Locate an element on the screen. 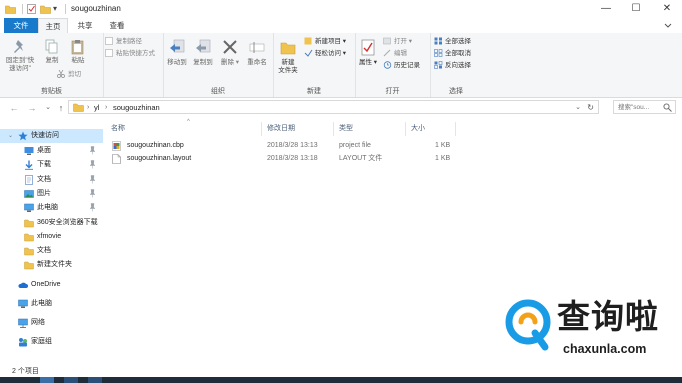 The width and height of the screenshot is (682, 383). delete-button: 删除 ▾ is located at coordinates (230, 53).